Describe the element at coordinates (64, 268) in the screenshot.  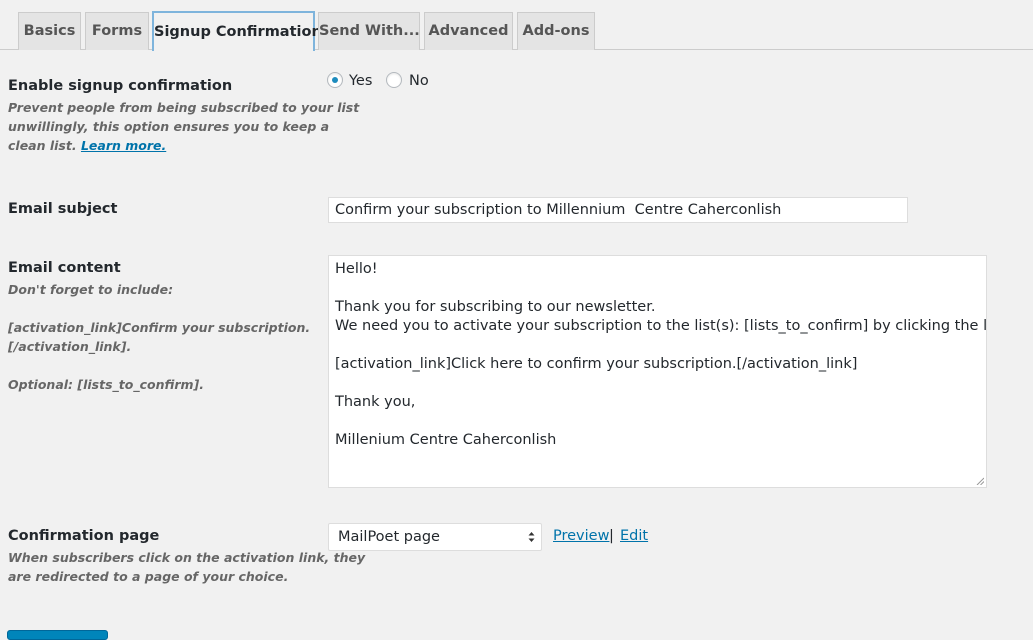
I see `email-content-label: Email content` at that location.